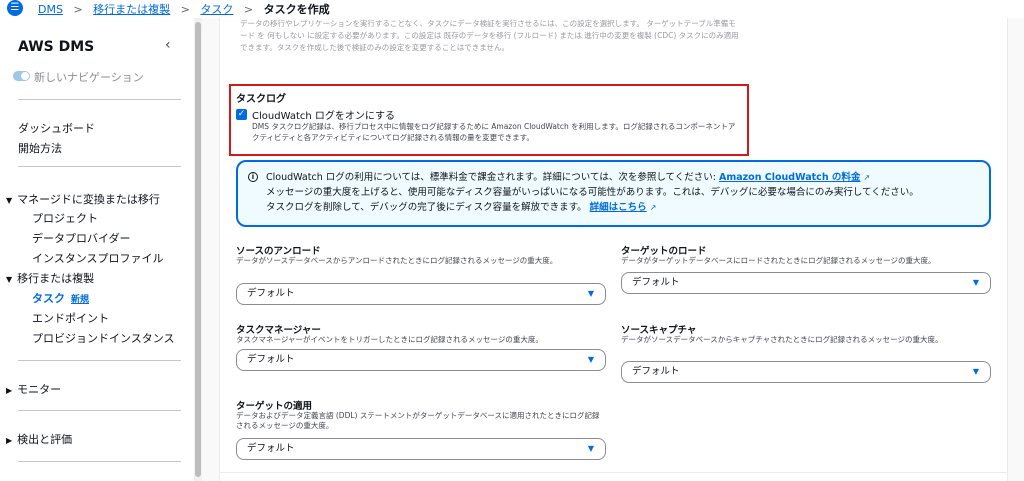  I want to click on sidebar-item-dashboard: ダッシュボード, so click(56, 128).